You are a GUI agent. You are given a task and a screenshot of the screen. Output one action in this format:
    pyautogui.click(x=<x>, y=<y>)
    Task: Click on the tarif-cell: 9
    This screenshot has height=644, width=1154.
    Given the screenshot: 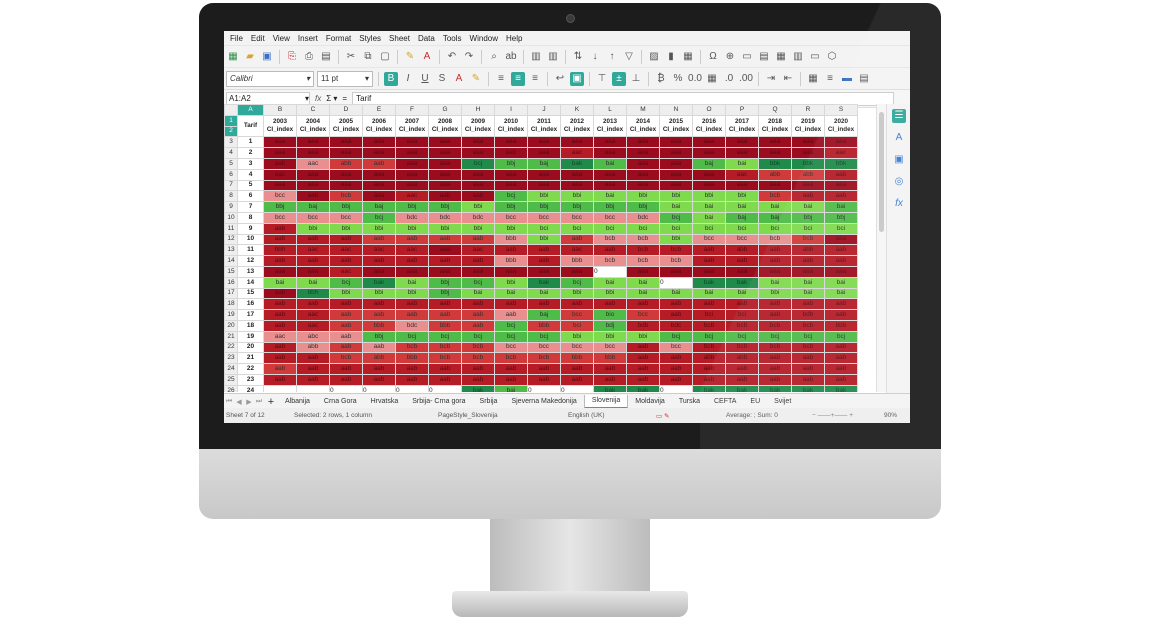 What is the action you would take?
    pyautogui.click(x=250, y=228)
    